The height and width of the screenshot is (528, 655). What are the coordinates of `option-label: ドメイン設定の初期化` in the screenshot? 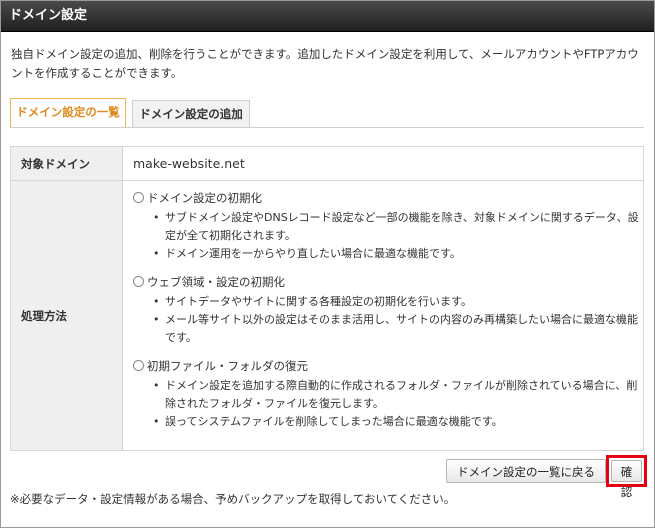 It's located at (204, 198).